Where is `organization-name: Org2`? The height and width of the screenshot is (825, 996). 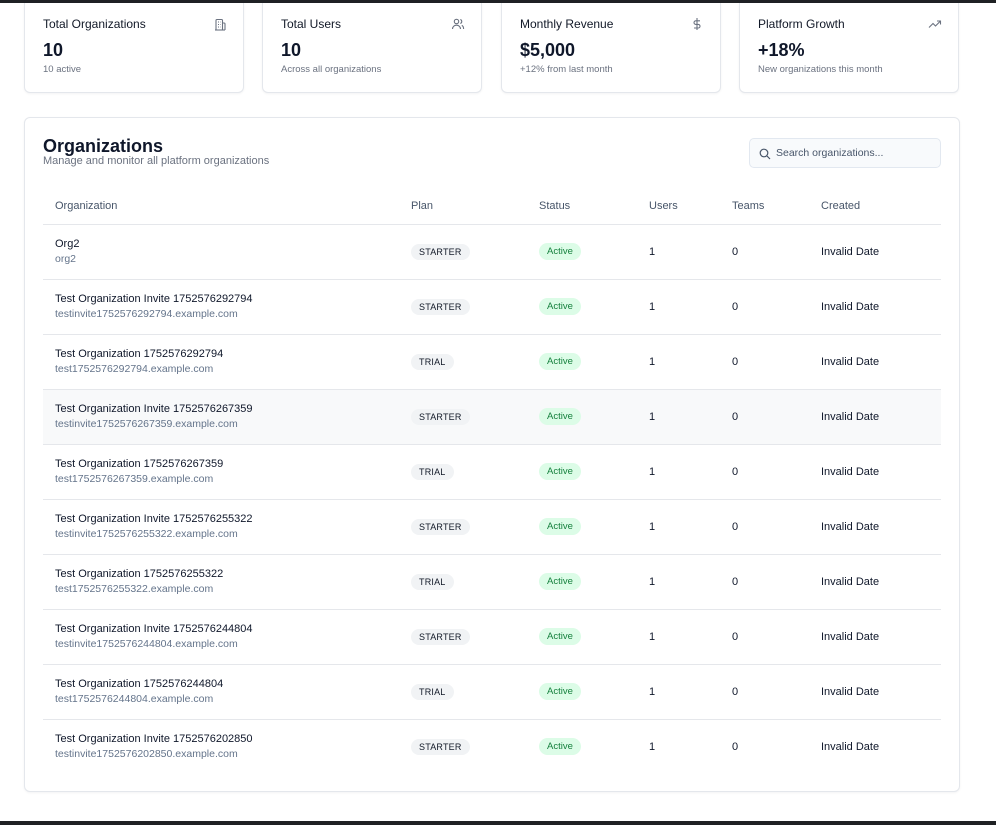
organization-name: Org2 is located at coordinates (227, 244).